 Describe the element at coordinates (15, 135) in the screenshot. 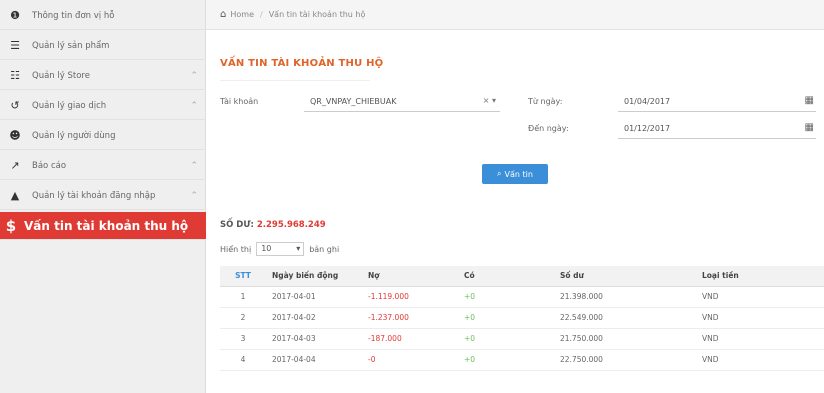

I see `users-icon: ☻` at that location.